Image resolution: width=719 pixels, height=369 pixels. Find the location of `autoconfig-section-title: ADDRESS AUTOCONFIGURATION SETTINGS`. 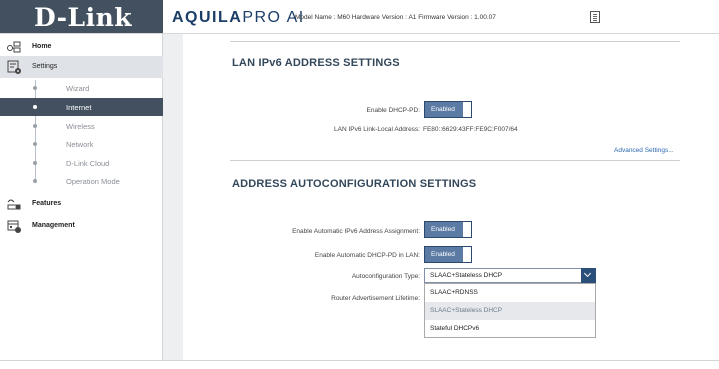

autoconfig-section-title: ADDRESS AUTOCONFIGURATION SETTINGS is located at coordinates (354, 184).